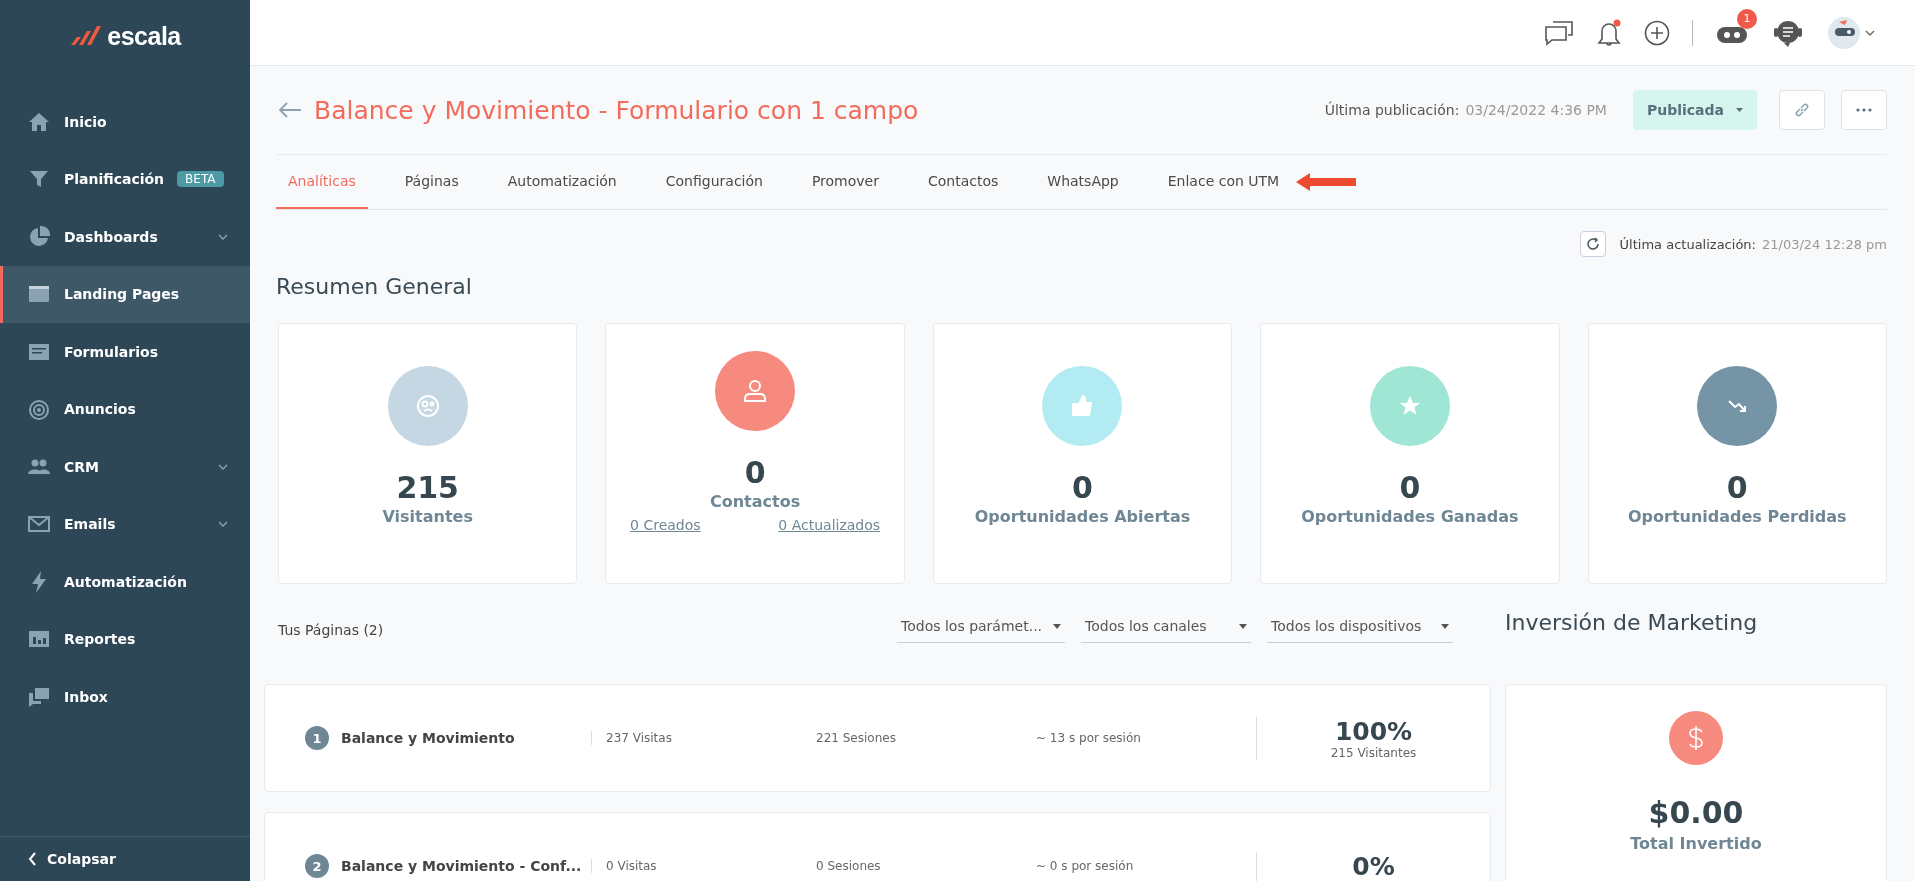  I want to click on tab: Configuración, so click(714, 182).